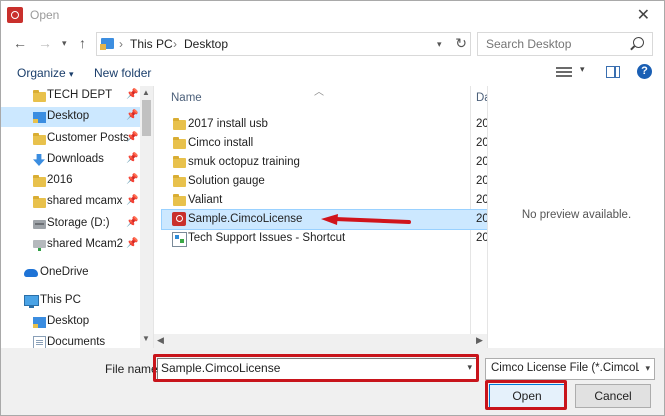 Image resolution: width=665 pixels, height=416 pixels. Describe the element at coordinates (324, 143) in the screenshot. I see `file-row-cimco-install: Cimco install 20` at that location.